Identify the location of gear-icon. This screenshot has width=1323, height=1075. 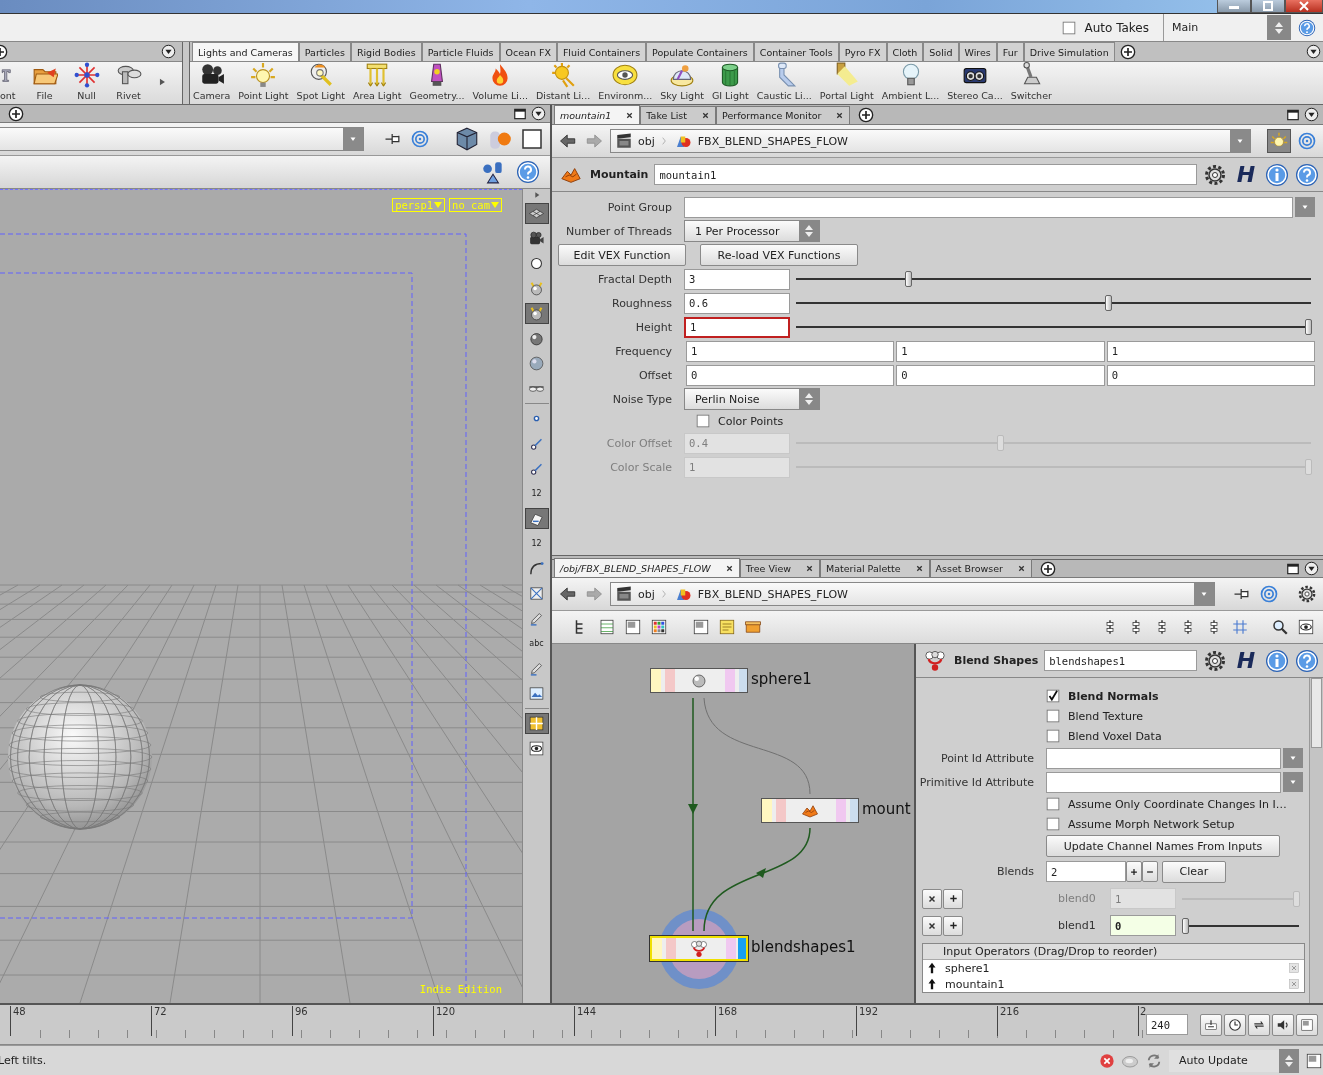
(1307, 594).